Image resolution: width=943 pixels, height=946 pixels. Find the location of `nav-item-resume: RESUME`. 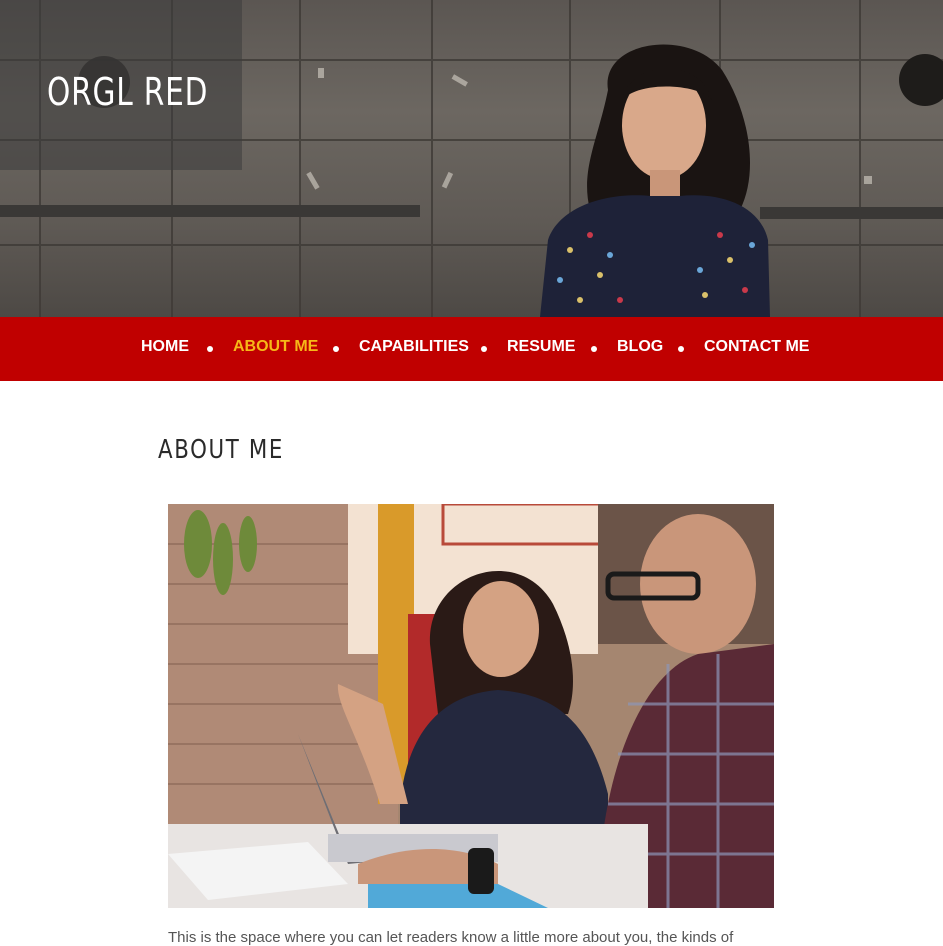

nav-item-resume: RESUME is located at coordinates (541, 347).